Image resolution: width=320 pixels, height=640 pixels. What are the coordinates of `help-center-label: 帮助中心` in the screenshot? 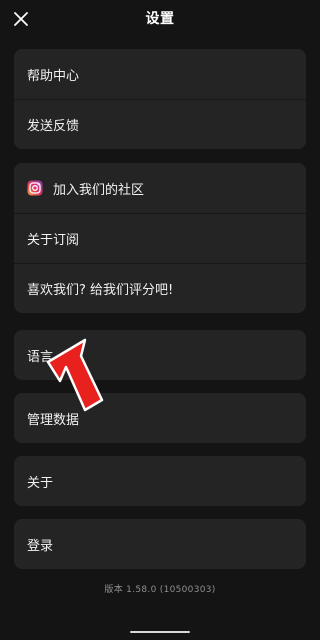 It's located at (53, 76).